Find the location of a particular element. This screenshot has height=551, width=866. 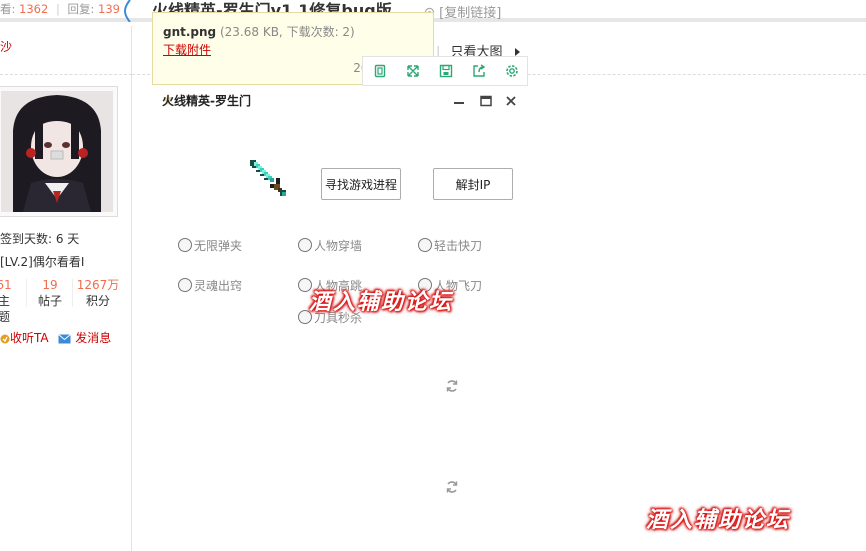

attachment-meta: (23.68 KB, 下载次数: 2) is located at coordinates (287, 32).